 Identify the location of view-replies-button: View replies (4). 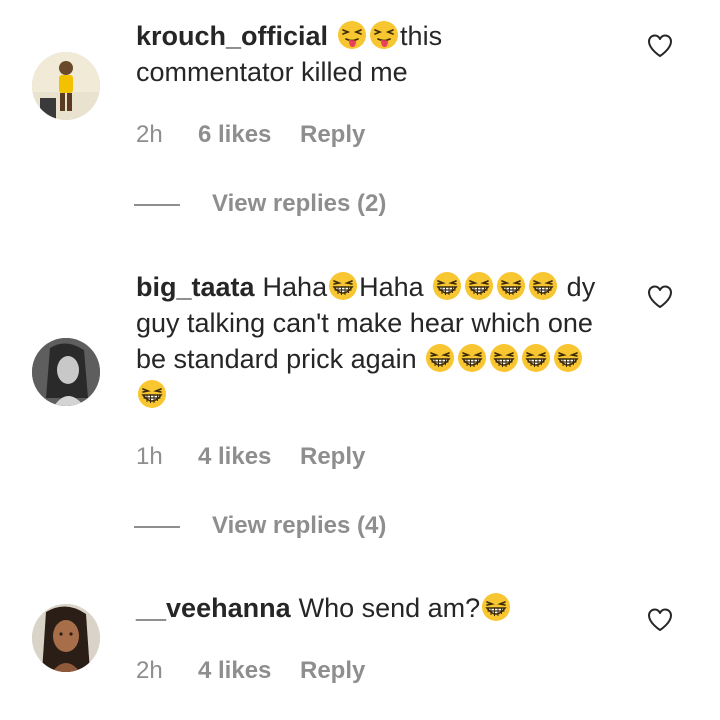
(260, 526).